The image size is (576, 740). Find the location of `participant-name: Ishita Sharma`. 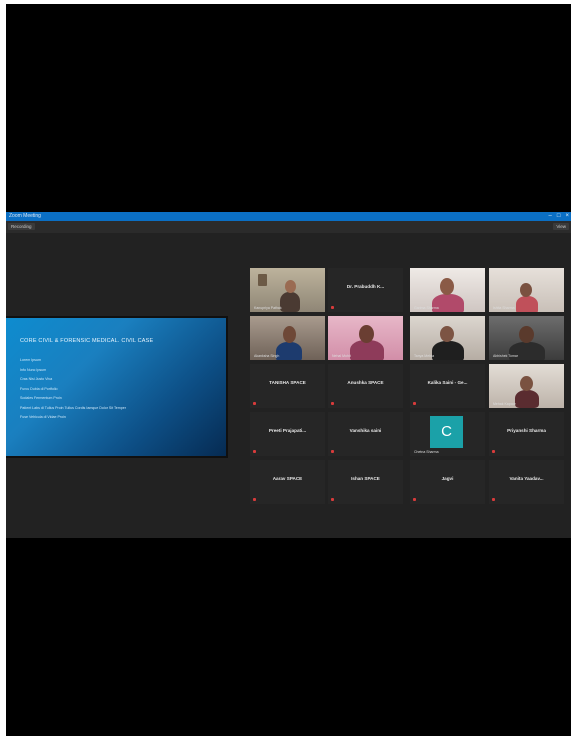

participant-name: Ishita Sharma is located at coordinates (504, 308).